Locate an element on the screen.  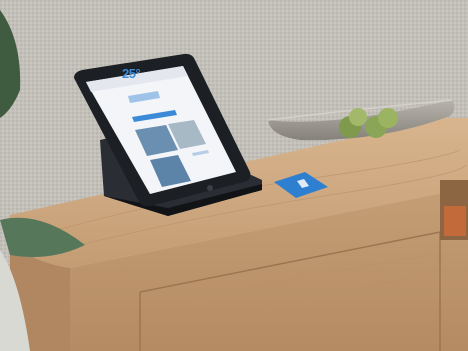
temperature-readout: 25° is located at coordinates (131, 73).